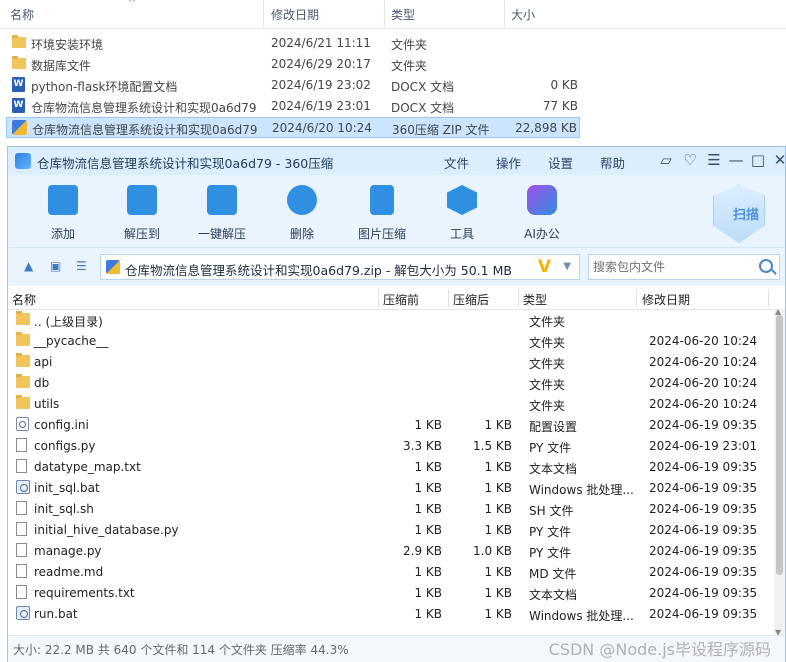  Describe the element at coordinates (382, 213) in the screenshot. I see `image-compress-button: 图片压缩` at that location.